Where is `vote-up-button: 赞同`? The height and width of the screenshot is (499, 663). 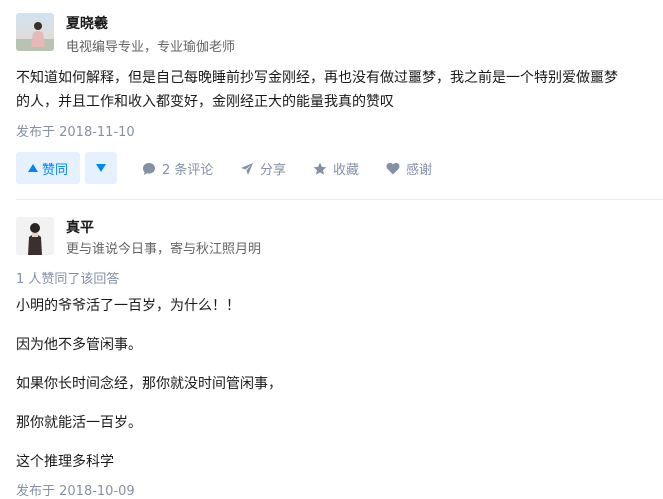
vote-up-button: 赞同 is located at coordinates (48, 168).